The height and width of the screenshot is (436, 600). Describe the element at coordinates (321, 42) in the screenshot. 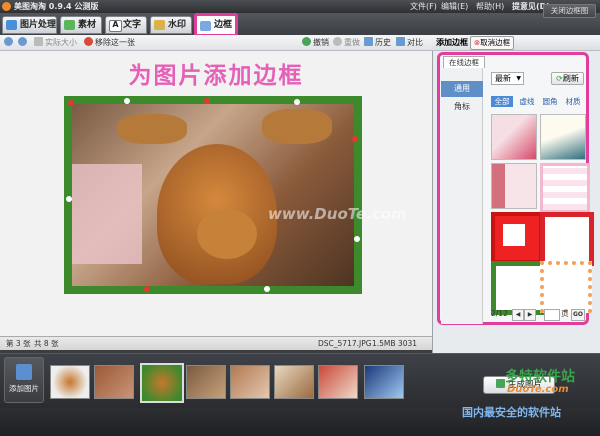

I see `undo-label: 撤销` at that location.